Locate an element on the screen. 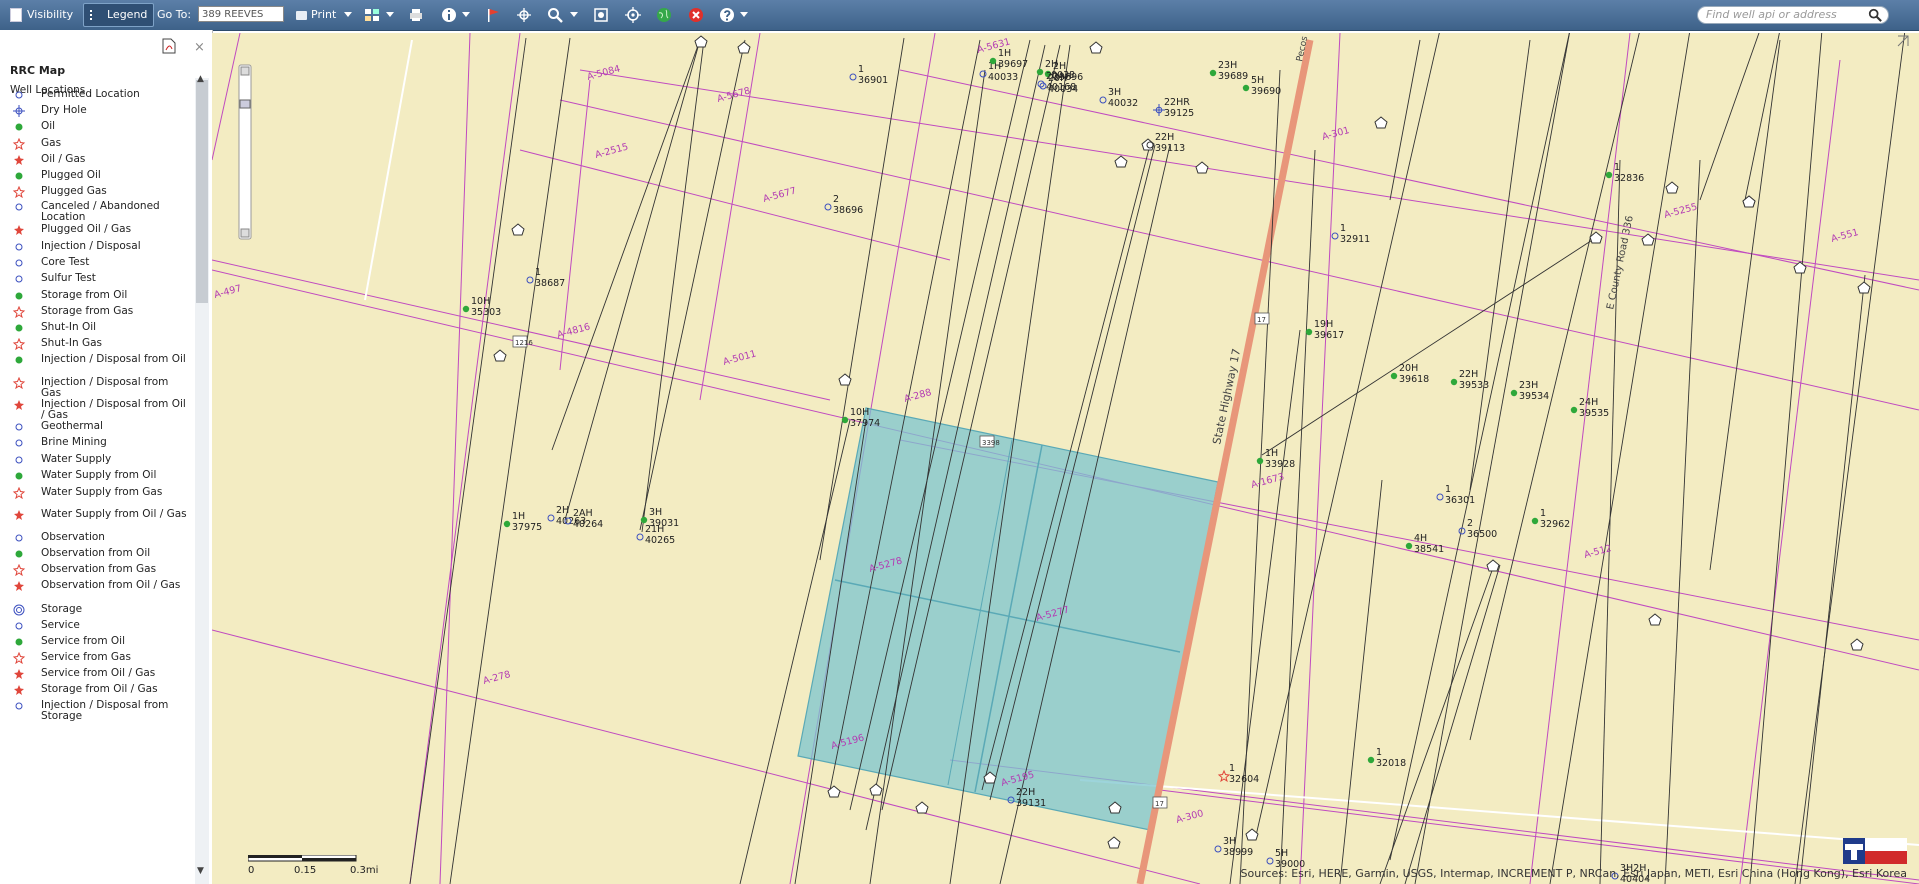 This screenshot has height=884, width=1919. observation-icon is located at coordinates (19, 538).